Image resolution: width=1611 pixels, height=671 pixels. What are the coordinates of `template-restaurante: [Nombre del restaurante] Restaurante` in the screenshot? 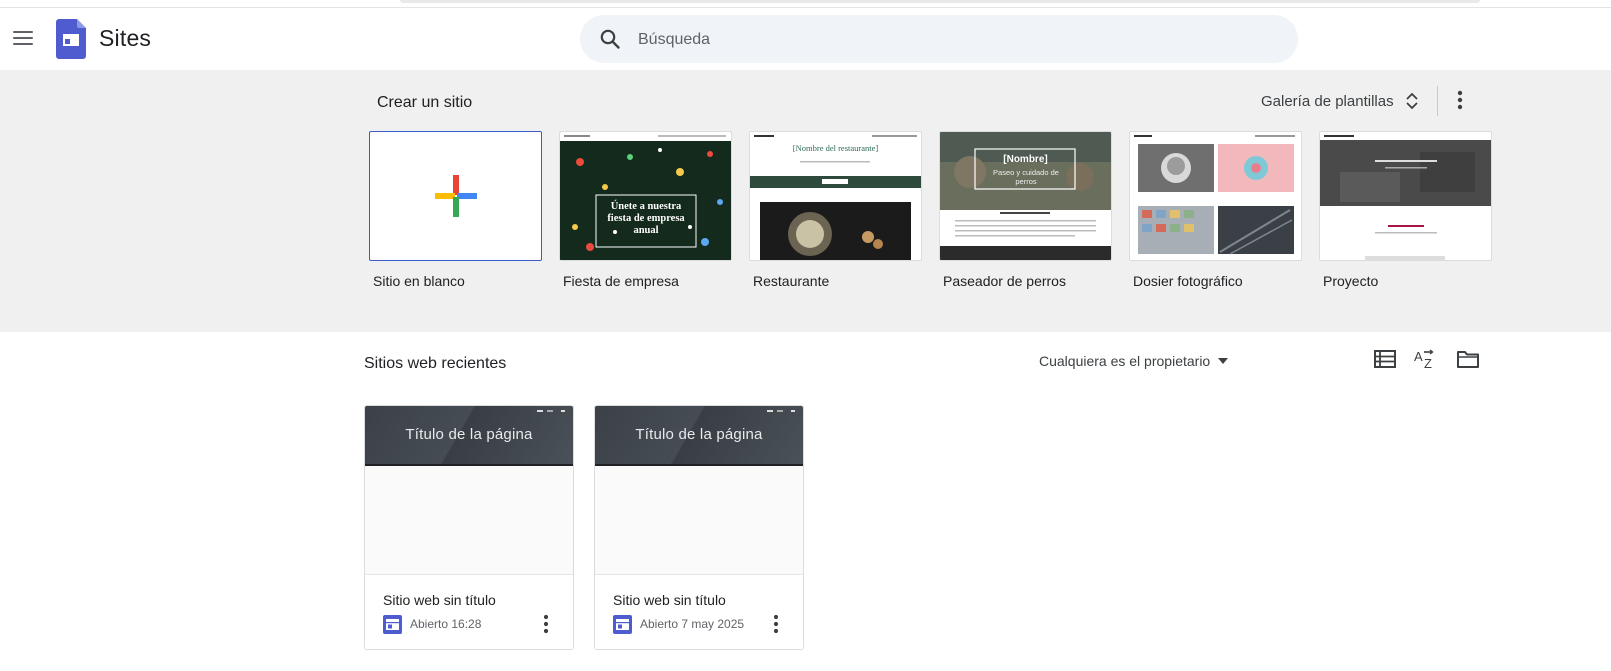 It's located at (835, 210).